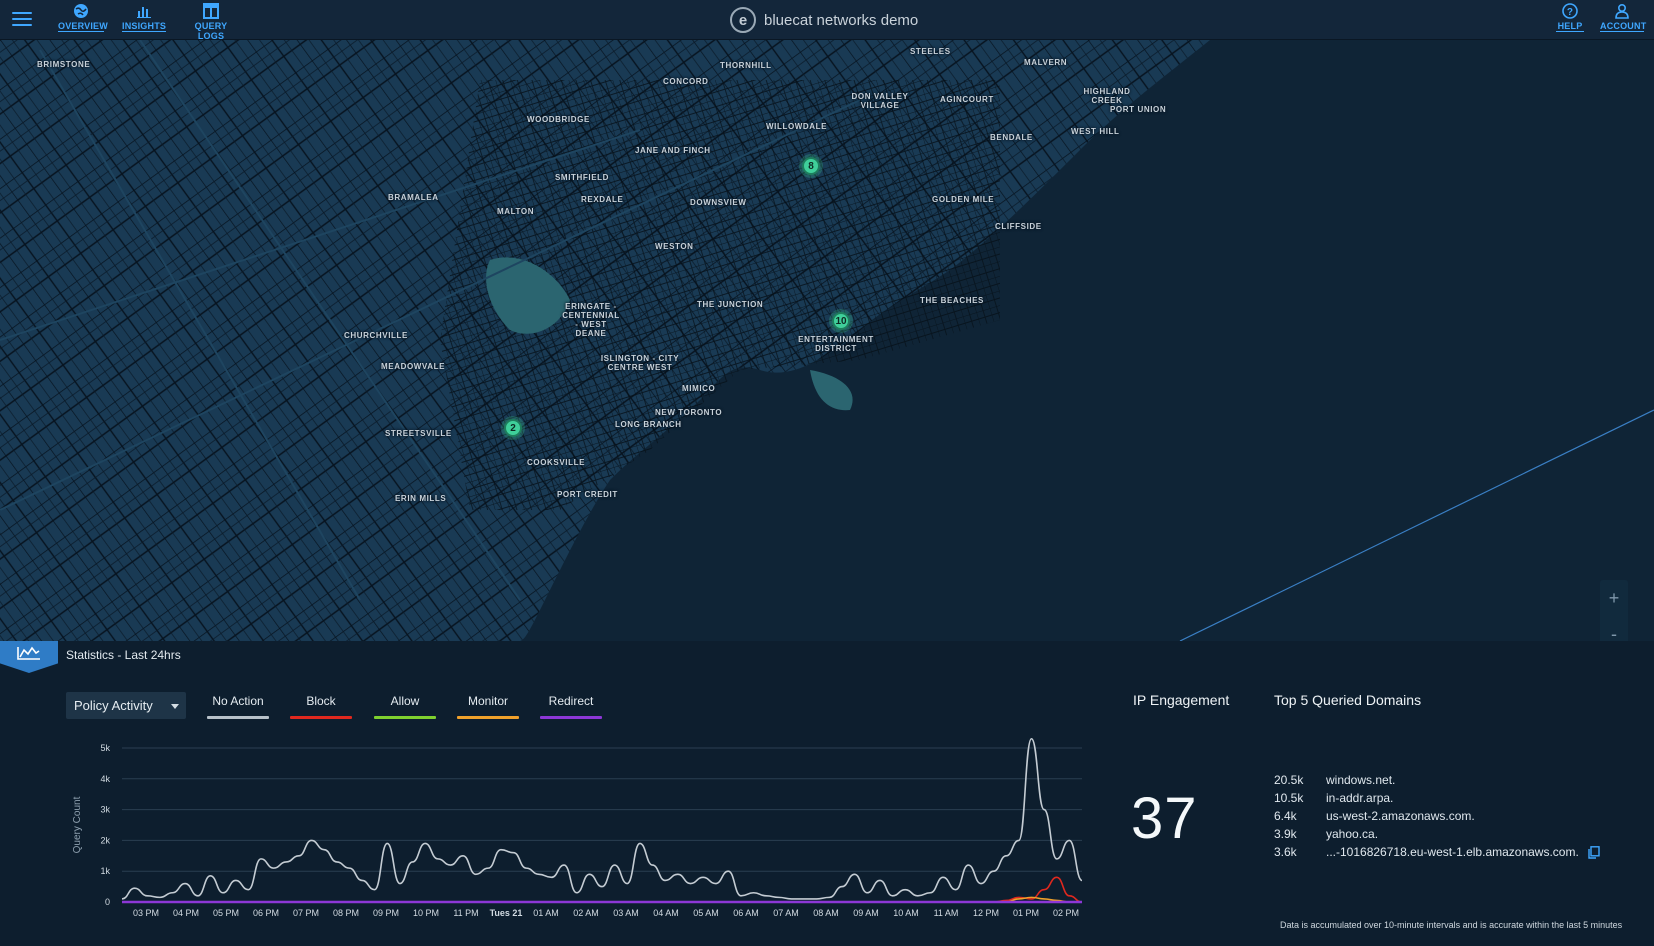 This screenshot has width=1654, height=946. What do you see at coordinates (841, 20) in the screenshot?
I see `brand-name: bluecat networks demo` at bounding box center [841, 20].